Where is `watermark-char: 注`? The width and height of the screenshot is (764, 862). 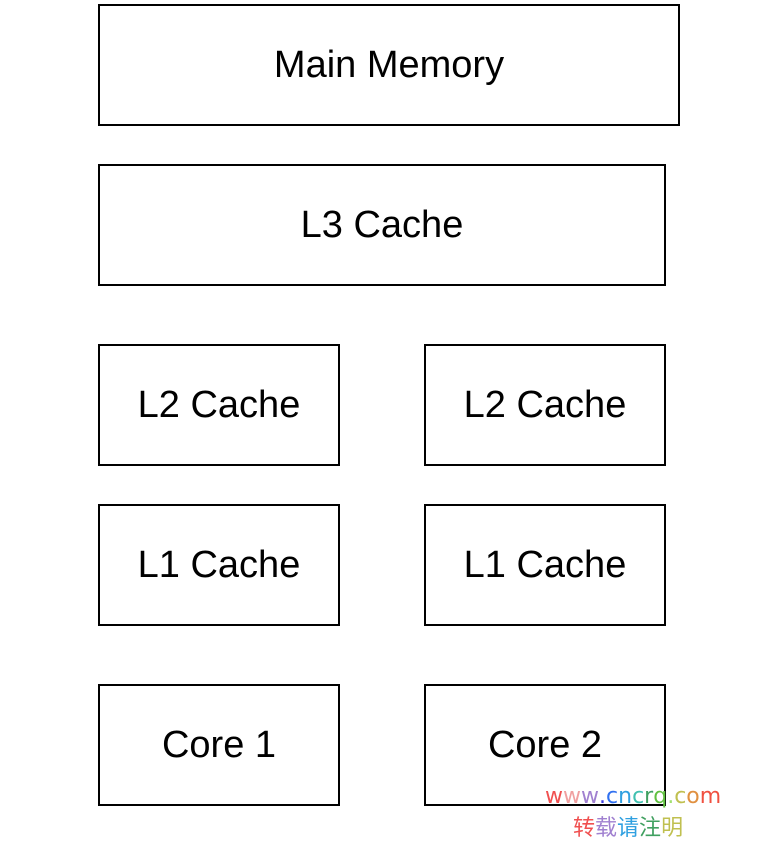
watermark-char: 注 is located at coordinates (650, 828).